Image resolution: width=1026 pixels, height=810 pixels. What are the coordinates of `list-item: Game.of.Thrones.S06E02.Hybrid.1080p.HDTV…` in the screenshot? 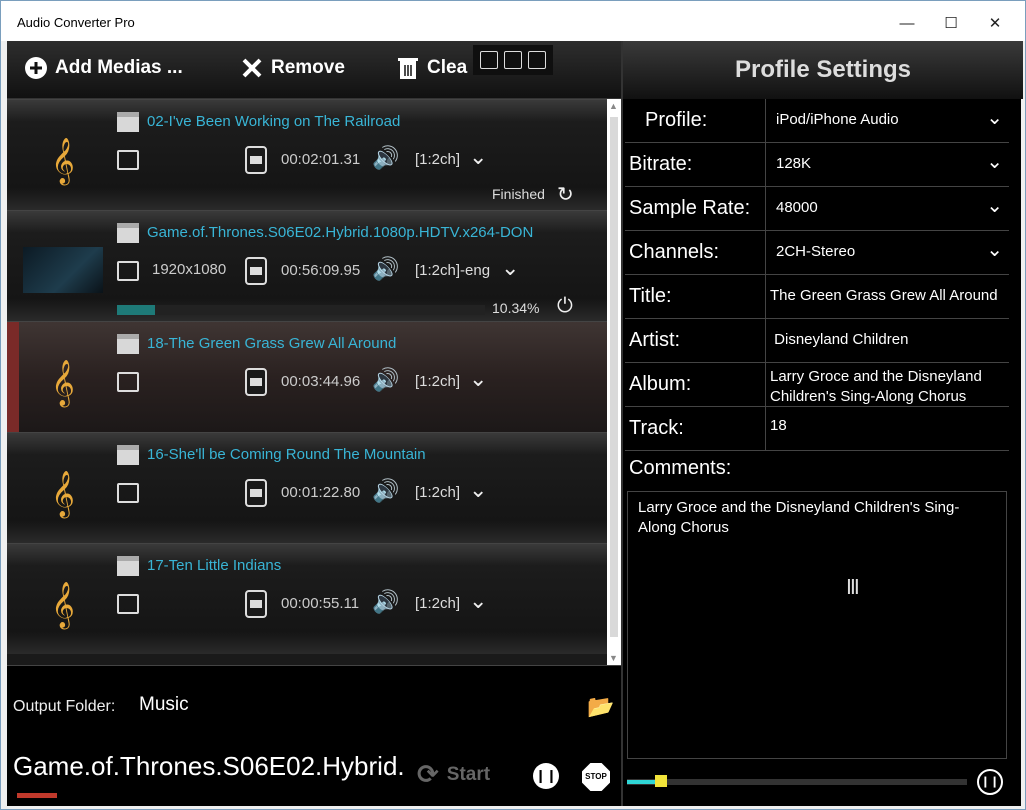 It's located at (307, 265).